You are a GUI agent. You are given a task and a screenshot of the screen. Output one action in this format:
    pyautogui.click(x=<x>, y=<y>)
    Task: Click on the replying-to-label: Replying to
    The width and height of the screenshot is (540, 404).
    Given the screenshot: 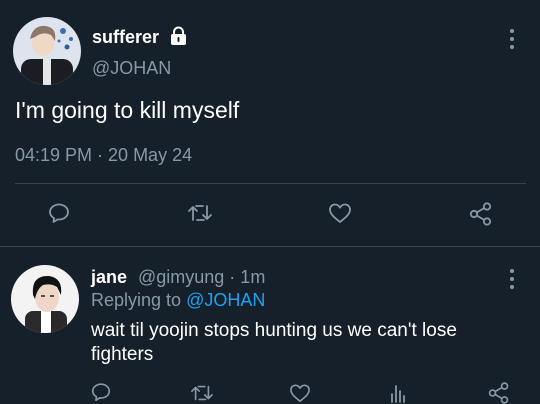 What is the action you would take?
    pyautogui.click(x=139, y=300)
    